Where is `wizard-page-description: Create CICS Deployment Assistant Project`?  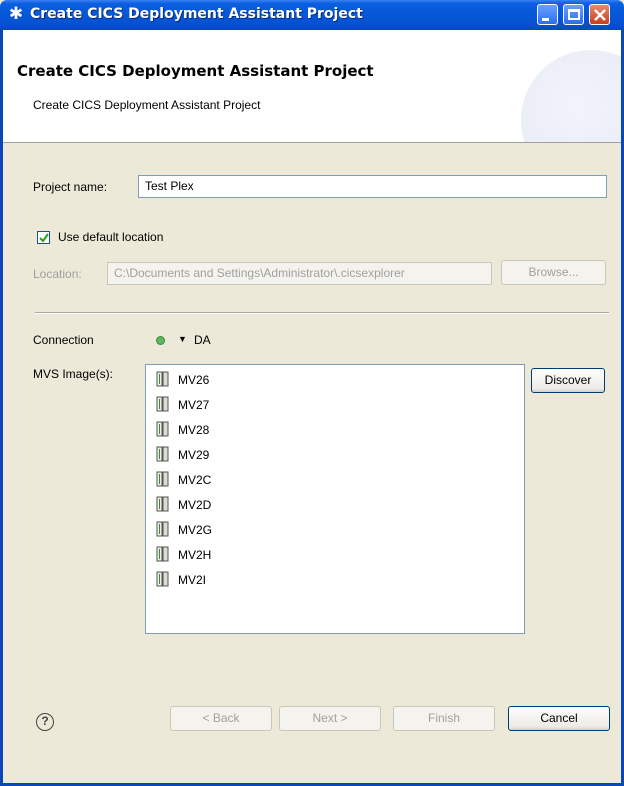 wizard-page-description: Create CICS Deployment Assistant Project is located at coordinates (147, 105).